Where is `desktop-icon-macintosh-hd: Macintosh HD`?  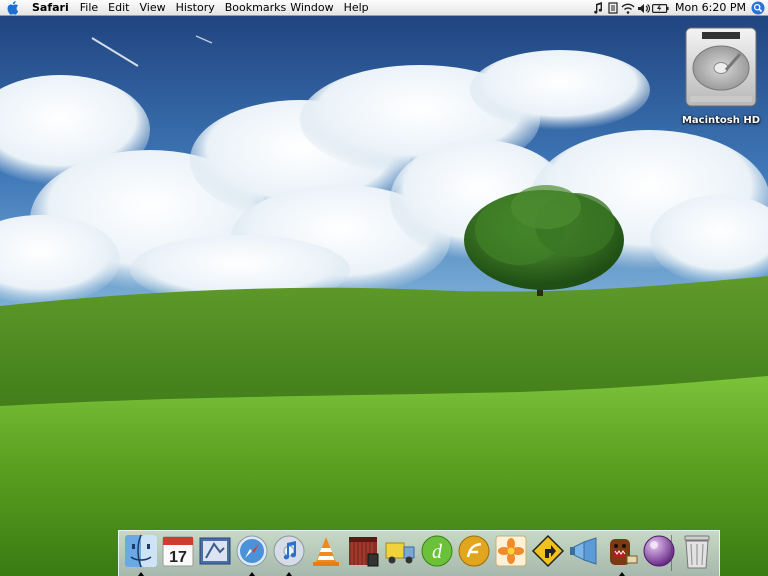
desktop-icon-macintosh-hd: Macintosh HD is located at coordinates (721, 76).